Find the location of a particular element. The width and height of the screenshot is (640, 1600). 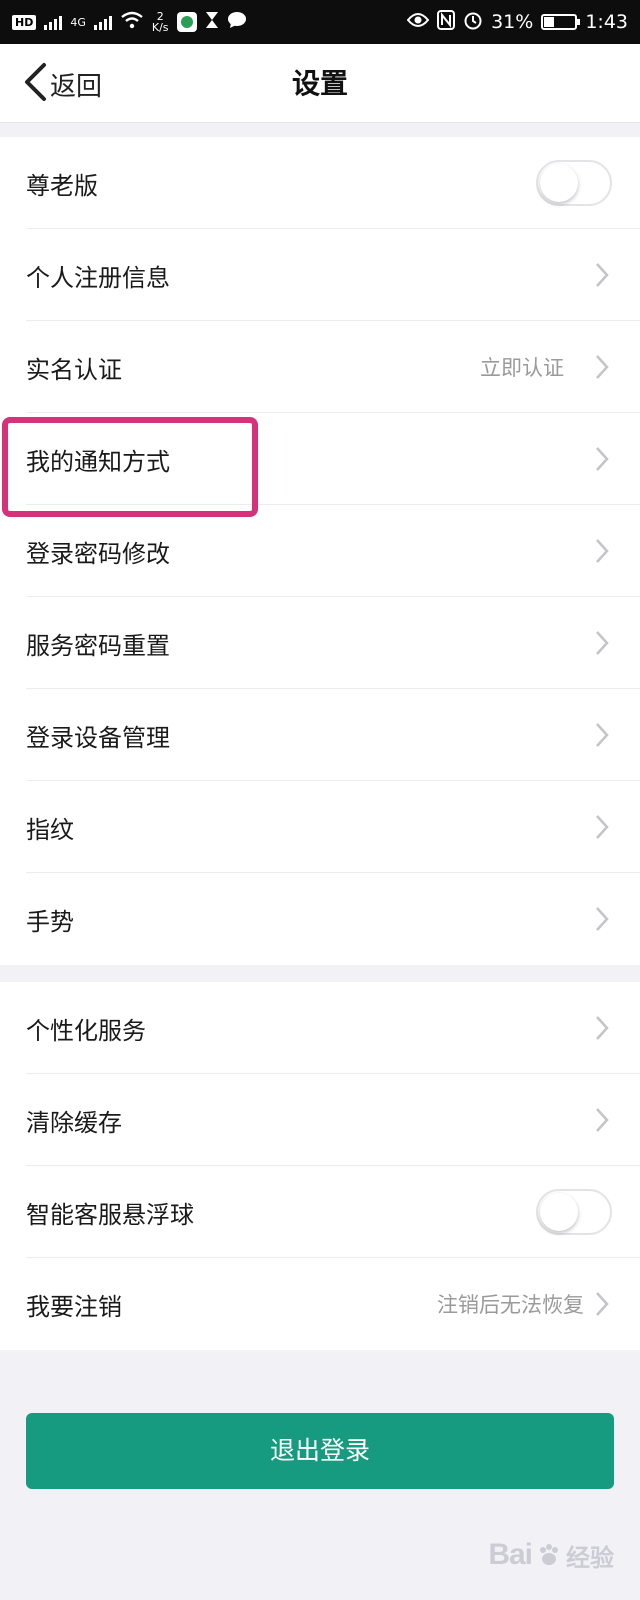

navigation-bar: 返回 设置 is located at coordinates (320, 83).